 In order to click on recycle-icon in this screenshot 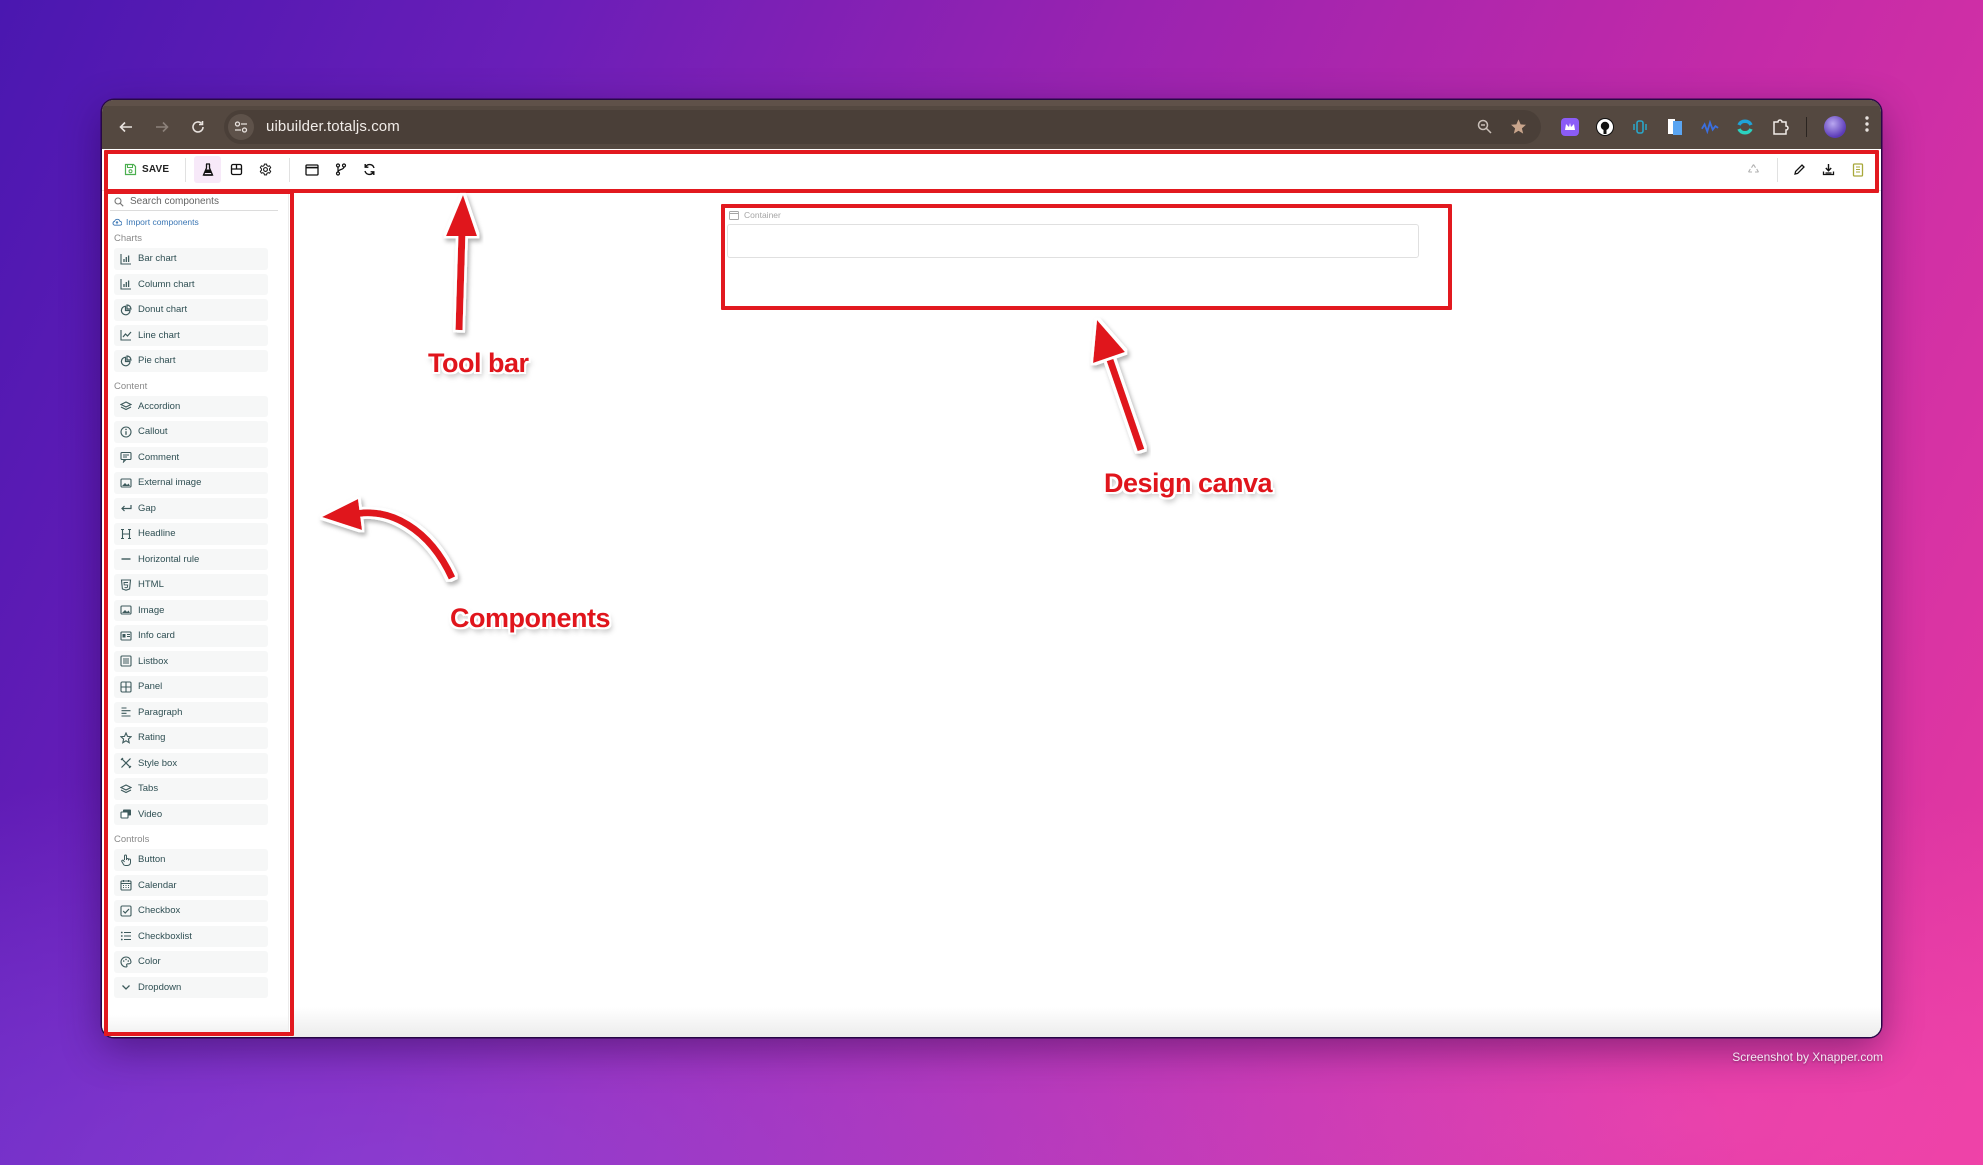, I will do `click(1753, 168)`.